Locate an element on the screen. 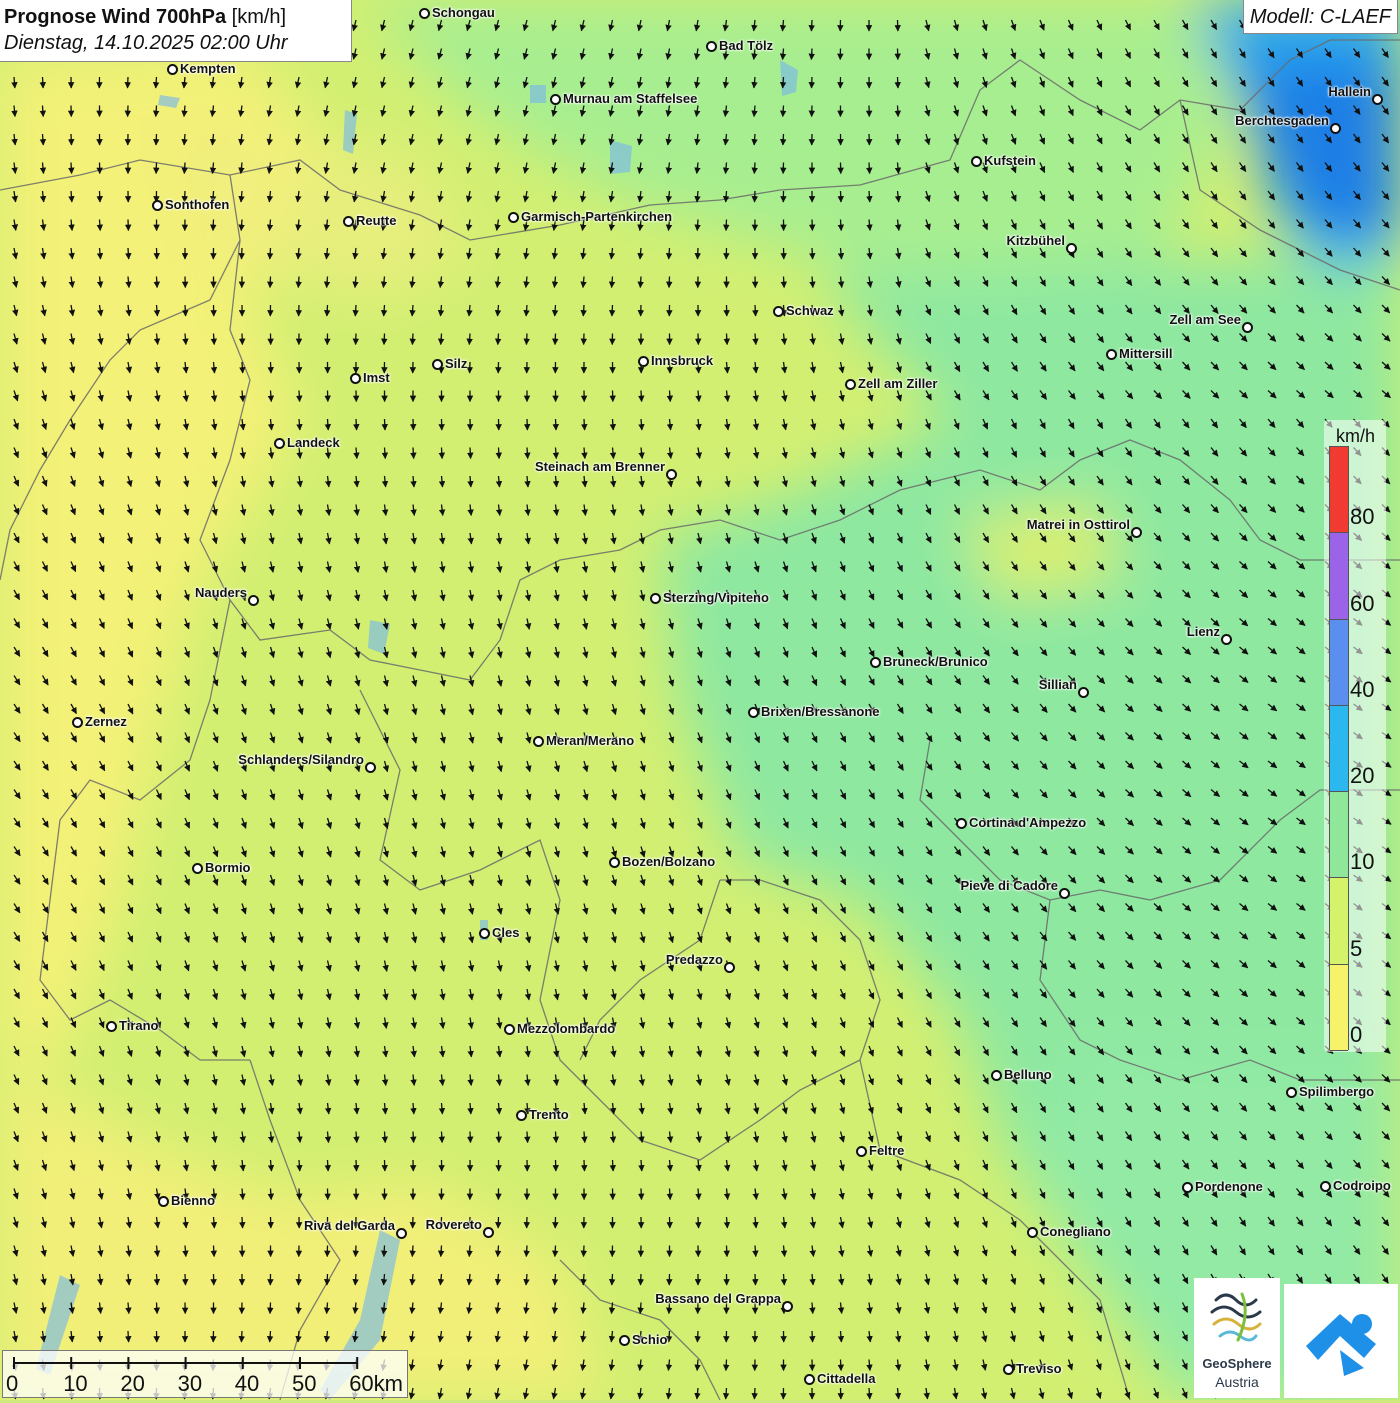  legend-label: 20 is located at coordinates (1362, 776).